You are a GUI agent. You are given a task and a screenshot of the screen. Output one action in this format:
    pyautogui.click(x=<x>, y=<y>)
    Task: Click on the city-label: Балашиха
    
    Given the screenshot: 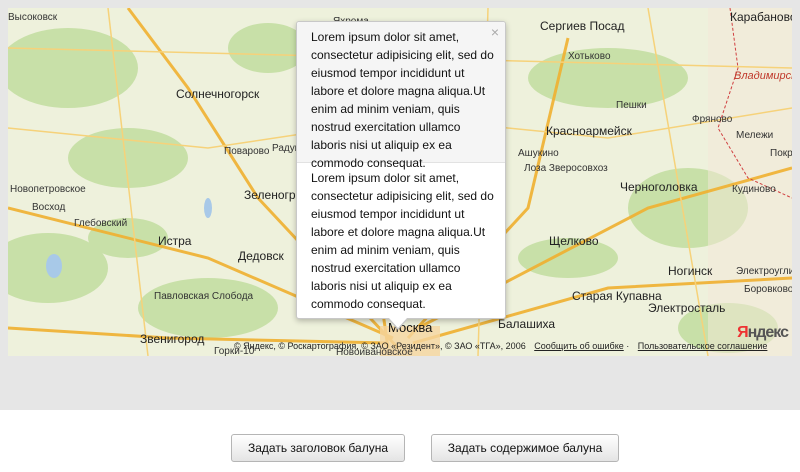 What is the action you would take?
    pyautogui.click(x=527, y=324)
    